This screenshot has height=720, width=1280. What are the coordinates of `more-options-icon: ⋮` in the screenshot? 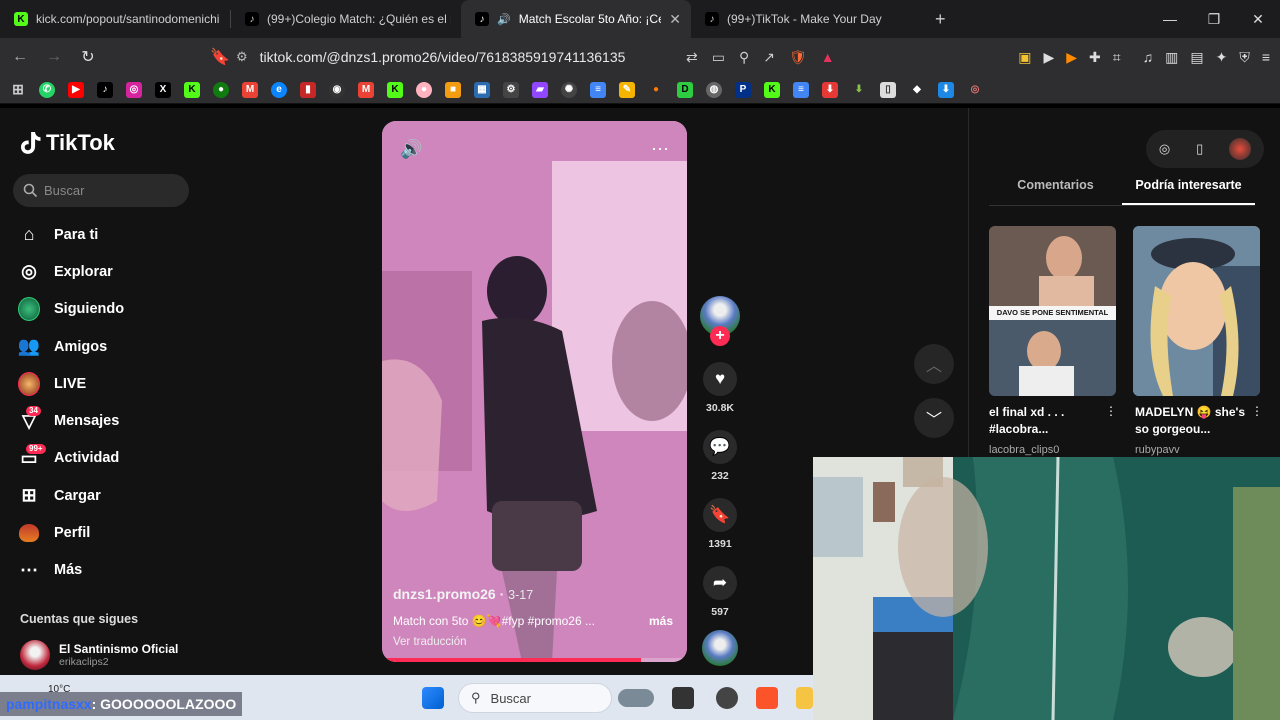 It's located at (1257, 411).